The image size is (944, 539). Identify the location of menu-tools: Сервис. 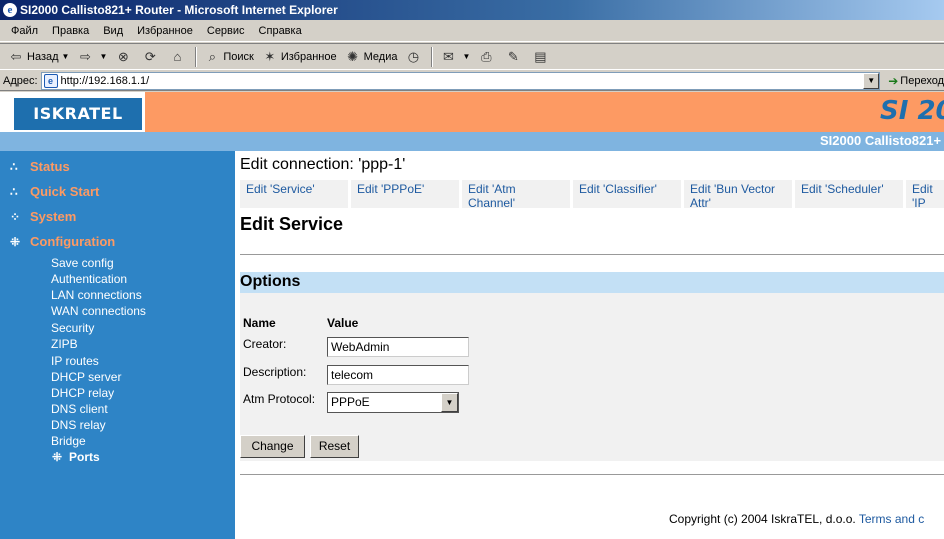
(226, 31).